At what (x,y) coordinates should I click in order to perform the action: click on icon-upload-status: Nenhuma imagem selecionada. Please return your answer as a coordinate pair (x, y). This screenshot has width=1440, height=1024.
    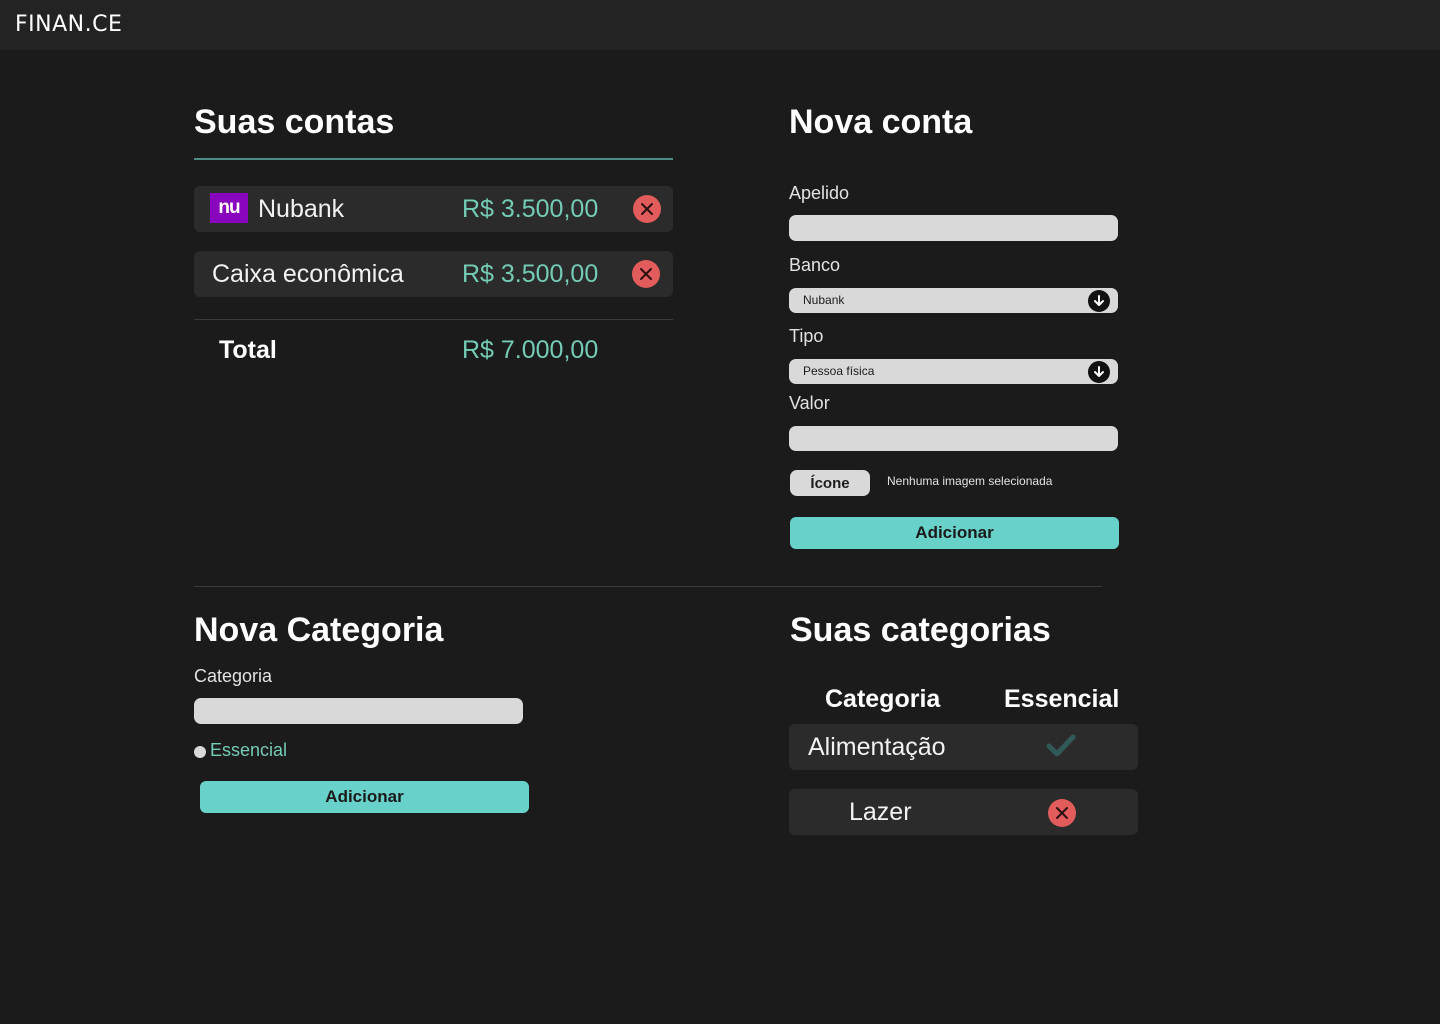
    Looking at the image, I should click on (970, 481).